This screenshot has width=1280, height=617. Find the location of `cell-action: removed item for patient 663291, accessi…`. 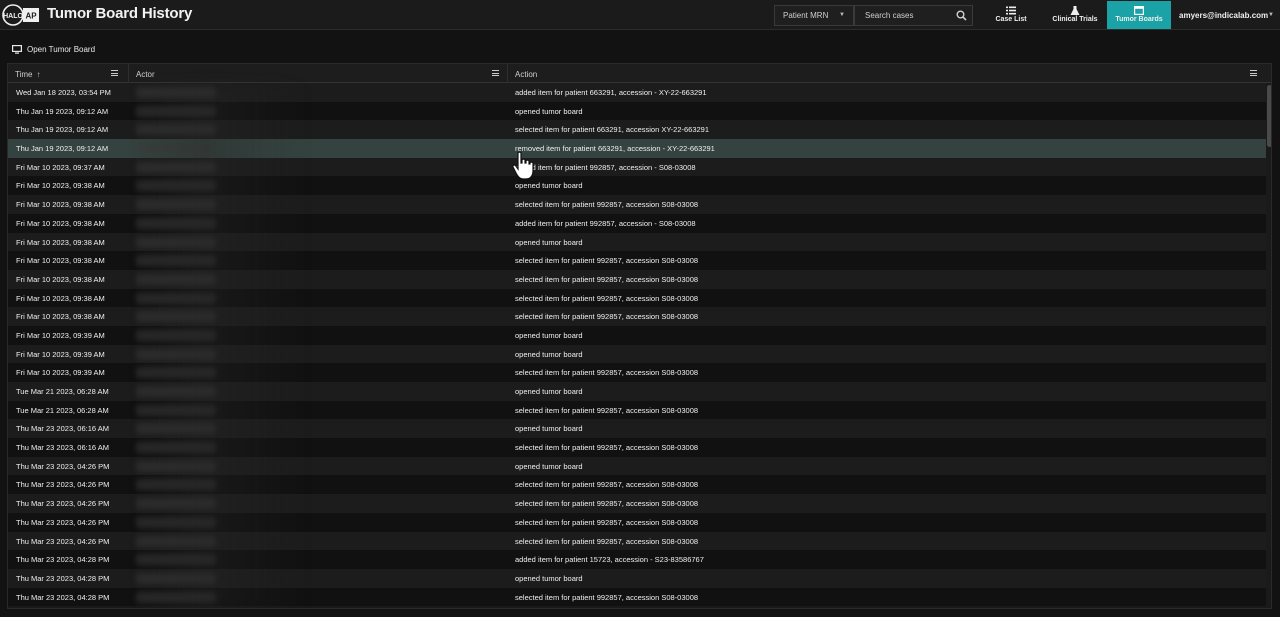

cell-action: removed item for patient 663291, accessi… is located at coordinates (615, 149).